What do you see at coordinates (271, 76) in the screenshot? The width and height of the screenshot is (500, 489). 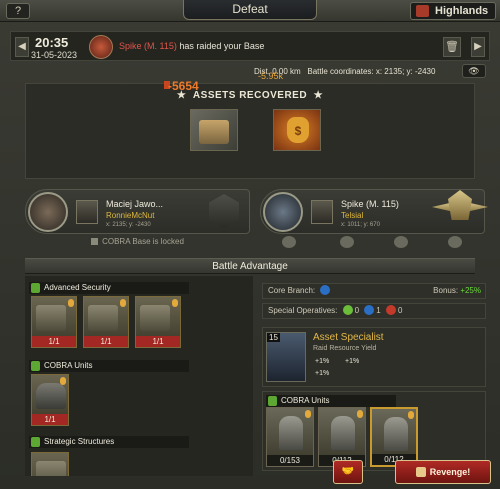 I see `money-value: -5.95k` at bounding box center [271, 76].